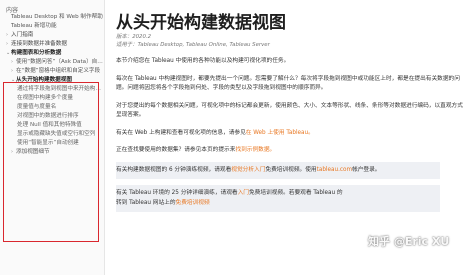 Image resolution: width=474 pixels, height=275 pixels. Describe the element at coordinates (52, 35) in the screenshot. I see `sidebar-item: › 入门指南` at that location.